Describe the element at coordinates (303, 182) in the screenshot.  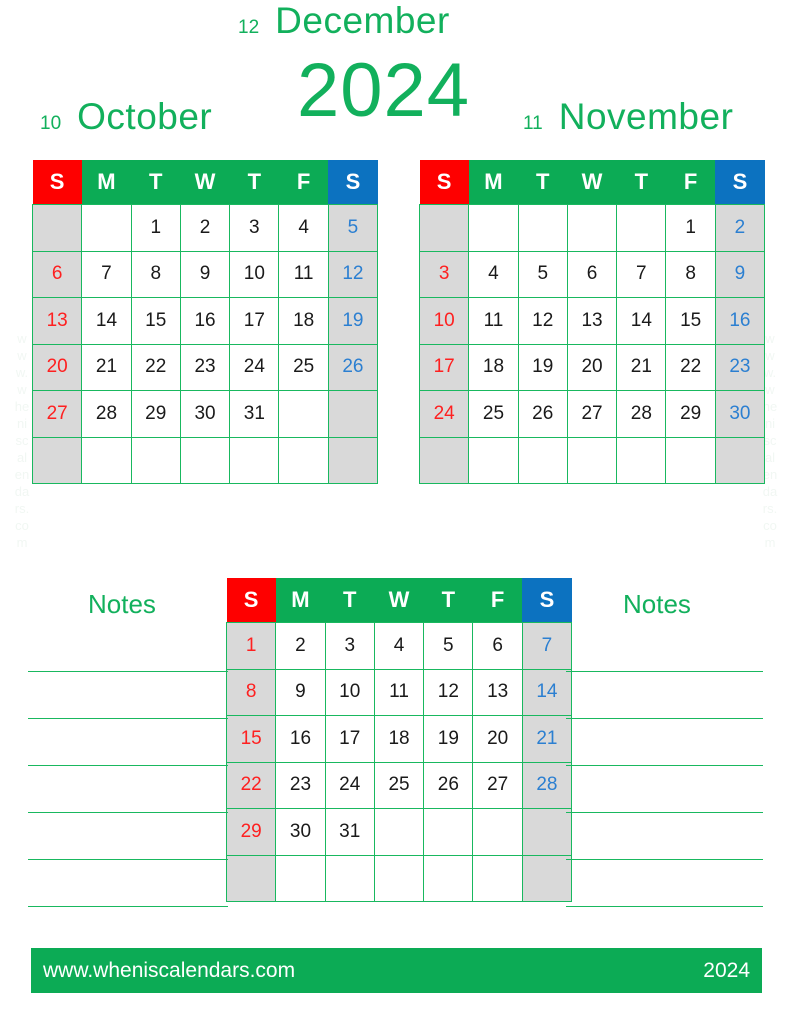
I see `weekday-header-friday: F` at that location.